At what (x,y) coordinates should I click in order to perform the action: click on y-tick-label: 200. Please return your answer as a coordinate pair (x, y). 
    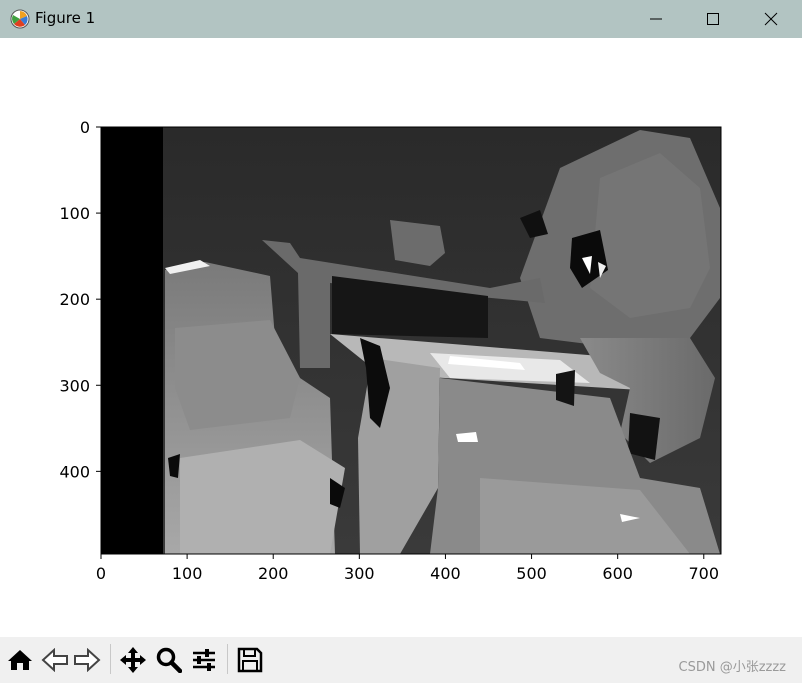
    Looking at the image, I should click on (74, 299).